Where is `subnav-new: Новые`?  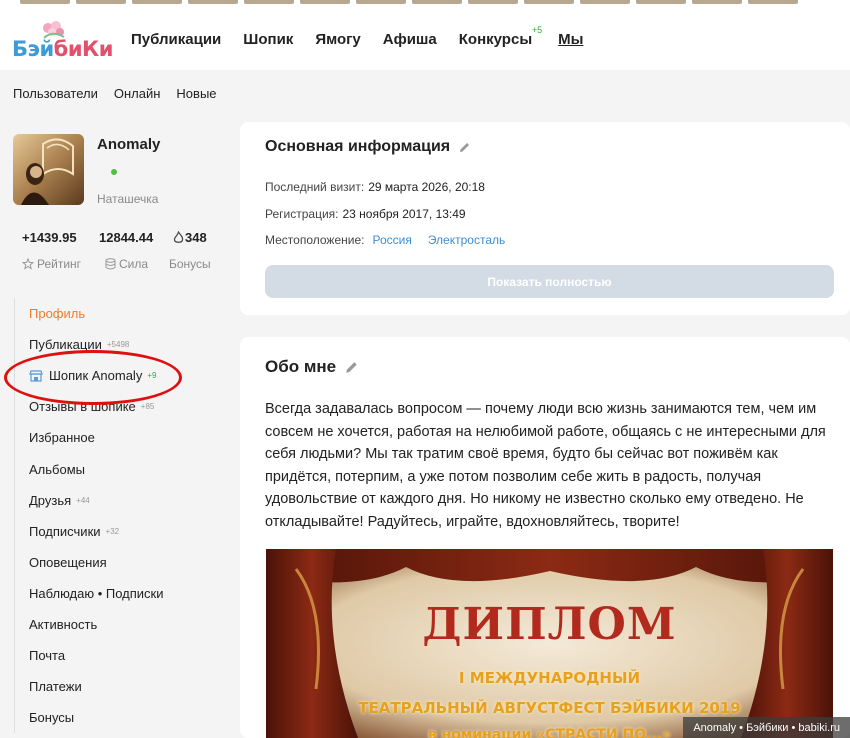 subnav-new: Новые is located at coordinates (196, 93).